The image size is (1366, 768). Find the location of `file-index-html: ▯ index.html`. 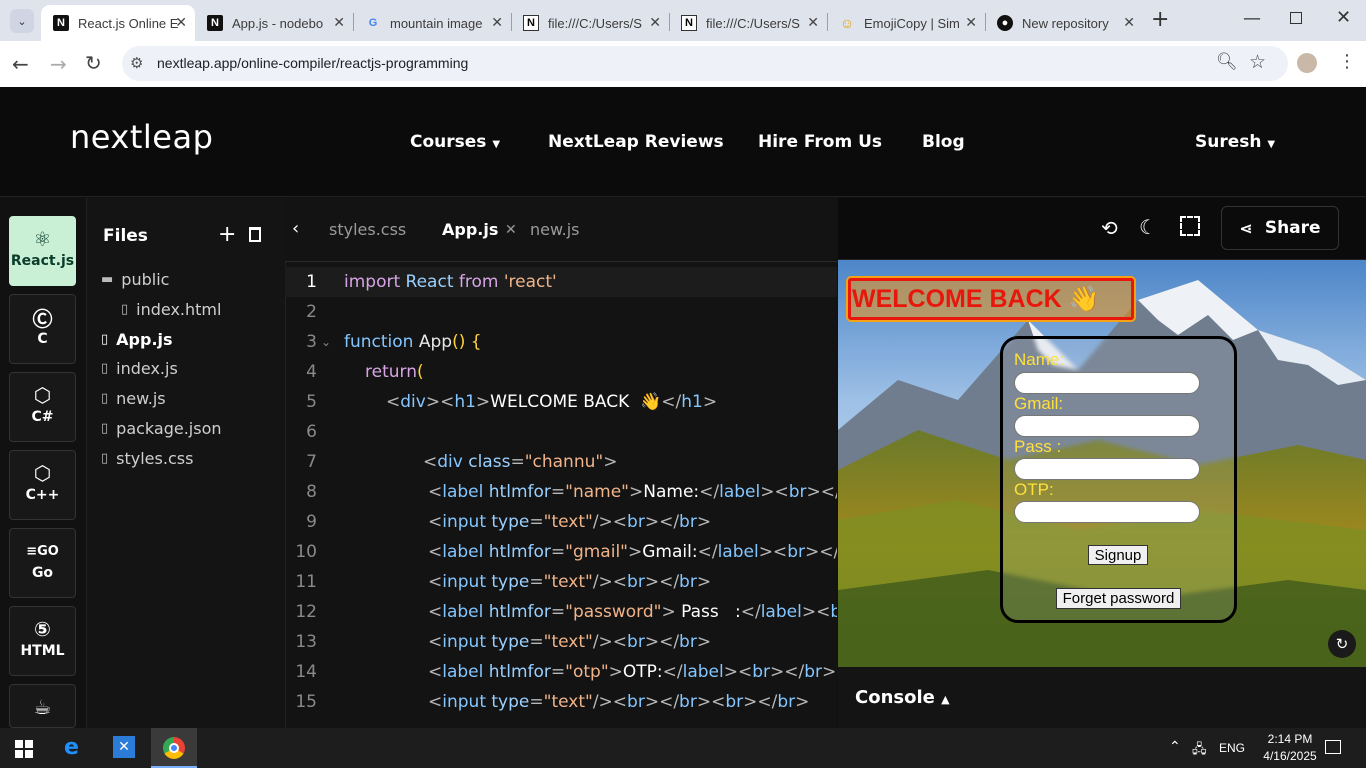

file-index-html: ▯ index.html is located at coordinates (171, 309).